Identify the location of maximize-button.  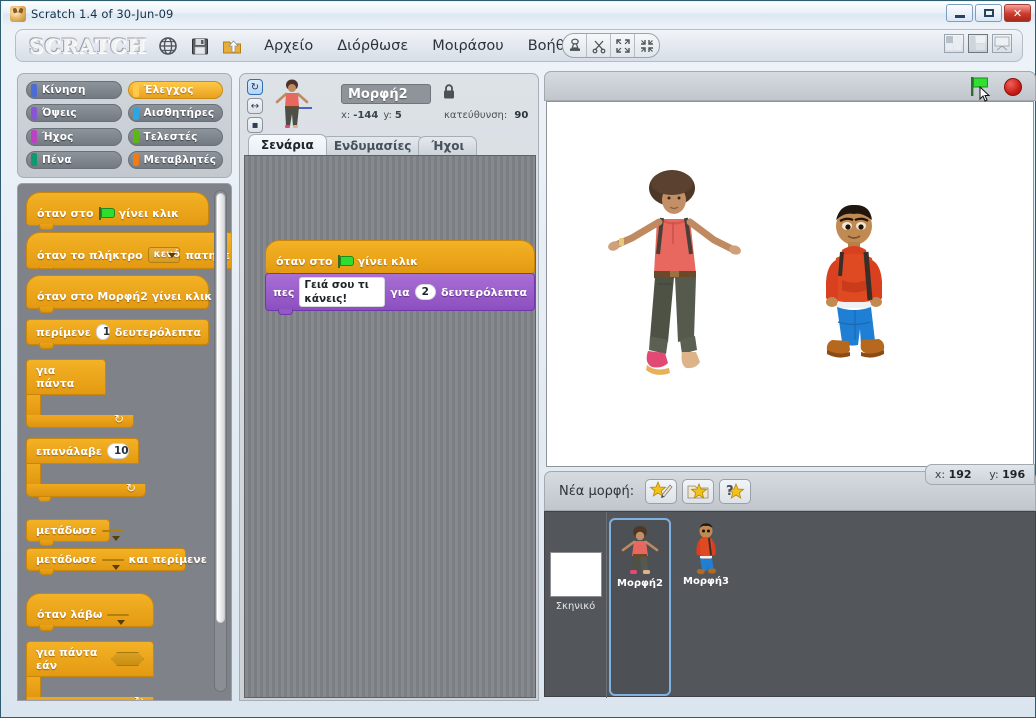
(988, 13).